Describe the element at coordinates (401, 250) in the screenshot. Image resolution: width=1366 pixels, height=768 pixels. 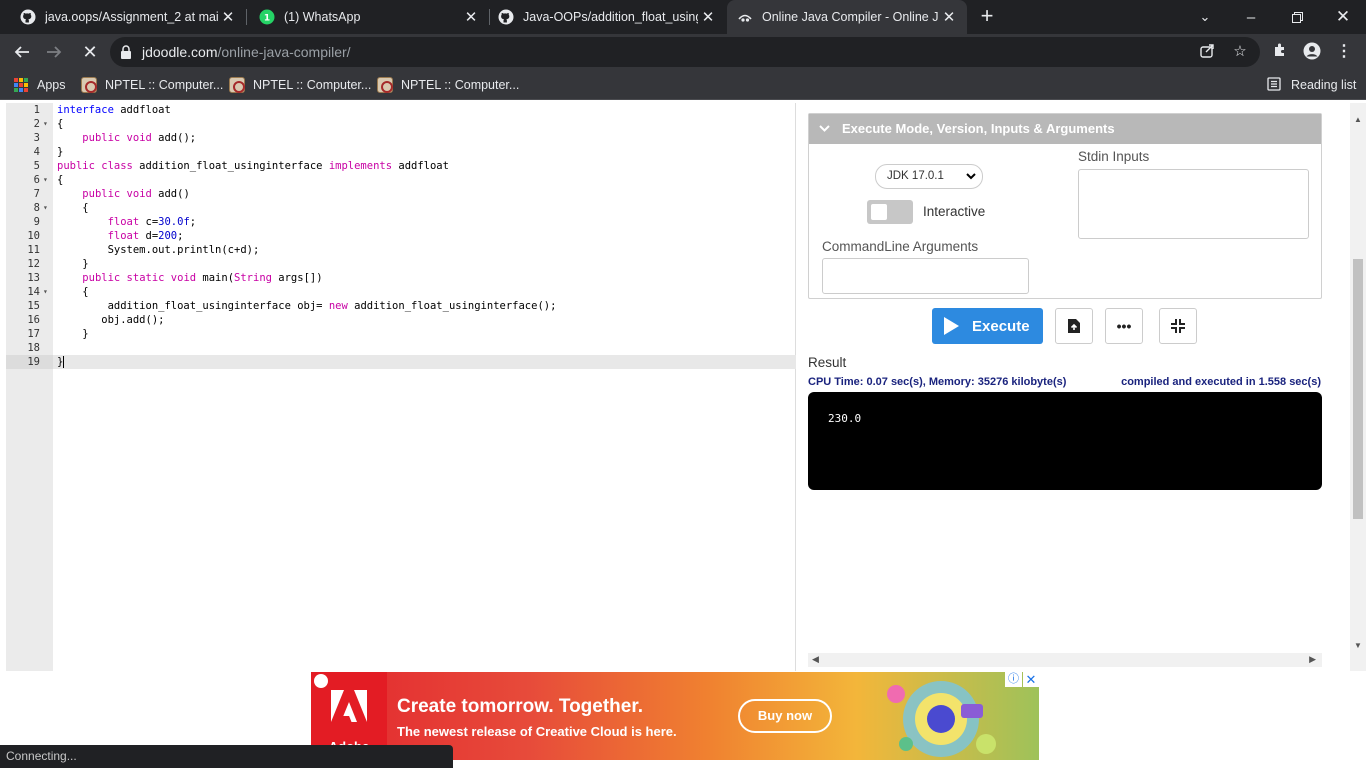
I see `code-line: 11 System.out.println(c+d);` at that location.